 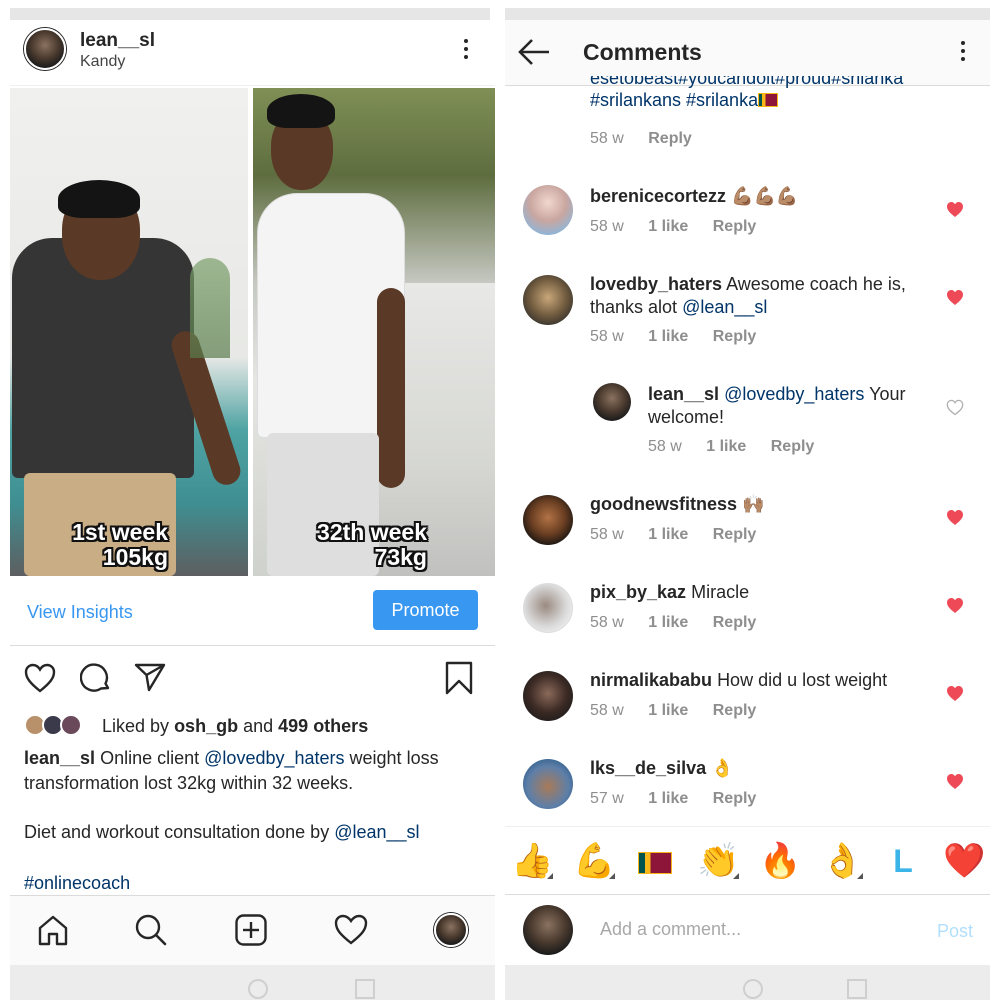 What do you see at coordinates (323, 726) in the screenshot?
I see `liked-by-others: 499 others` at bounding box center [323, 726].